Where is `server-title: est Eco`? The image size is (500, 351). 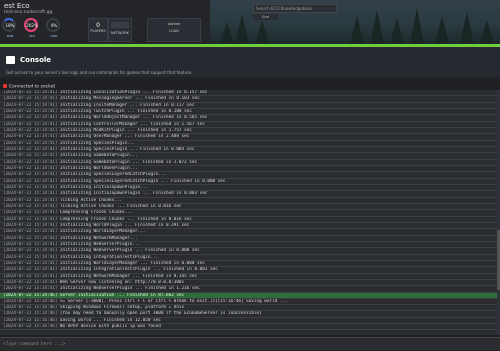
server-title: est Eco is located at coordinates (17, 6).